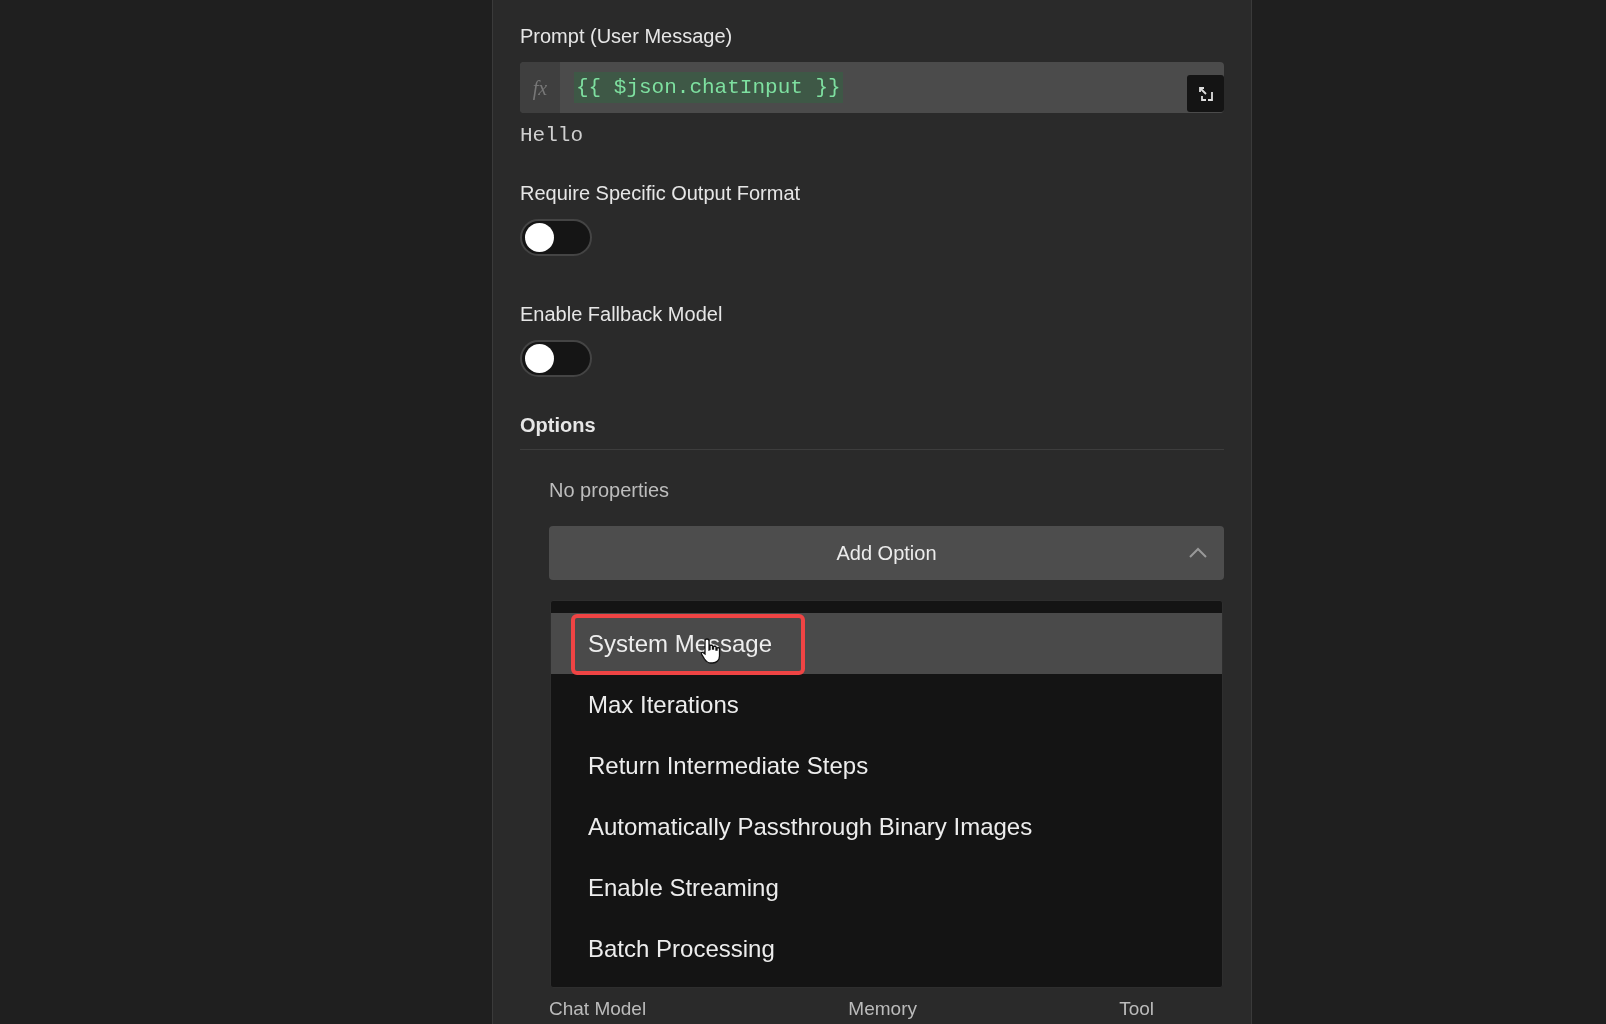 The width and height of the screenshot is (1606, 1024). Describe the element at coordinates (558, 425) in the screenshot. I see `section-title: Options` at that location.